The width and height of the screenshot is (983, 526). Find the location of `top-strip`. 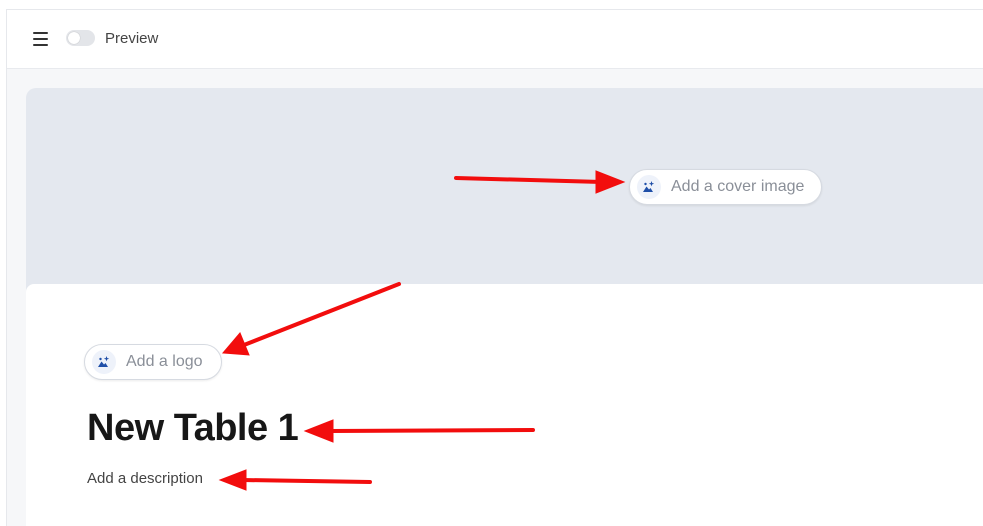

top-strip is located at coordinates (494, 5).